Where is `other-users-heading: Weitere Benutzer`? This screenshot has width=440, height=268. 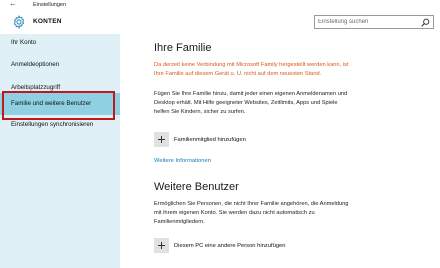 other-users-heading: Weitere Benutzer is located at coordinates (196, 187).